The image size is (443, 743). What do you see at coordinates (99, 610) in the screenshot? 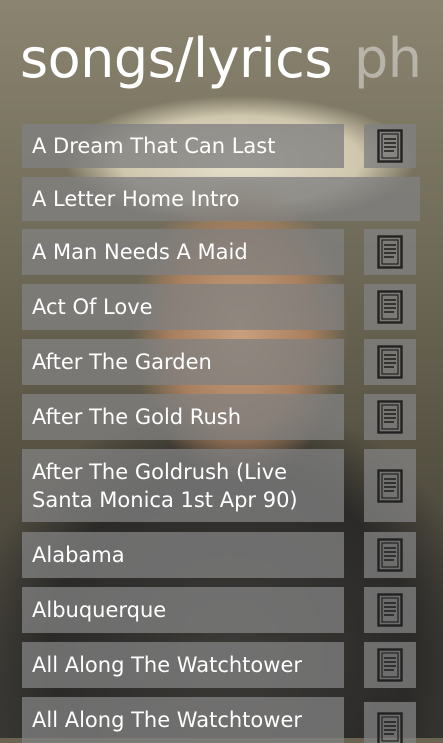
I see `song-title: Albuquerque` at bounding box center [99, 610].